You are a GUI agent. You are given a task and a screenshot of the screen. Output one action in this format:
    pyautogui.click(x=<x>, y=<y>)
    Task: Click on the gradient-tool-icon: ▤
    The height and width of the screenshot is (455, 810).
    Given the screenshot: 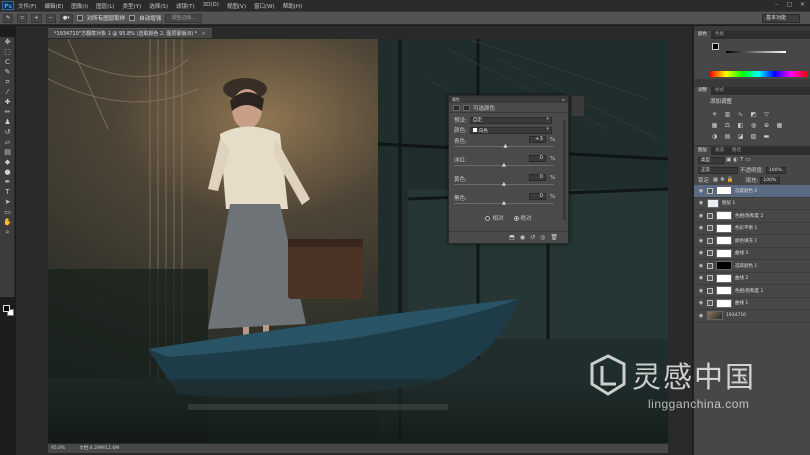 What is the action you would take?
    pyautogui.click(x=7, y=152)
    